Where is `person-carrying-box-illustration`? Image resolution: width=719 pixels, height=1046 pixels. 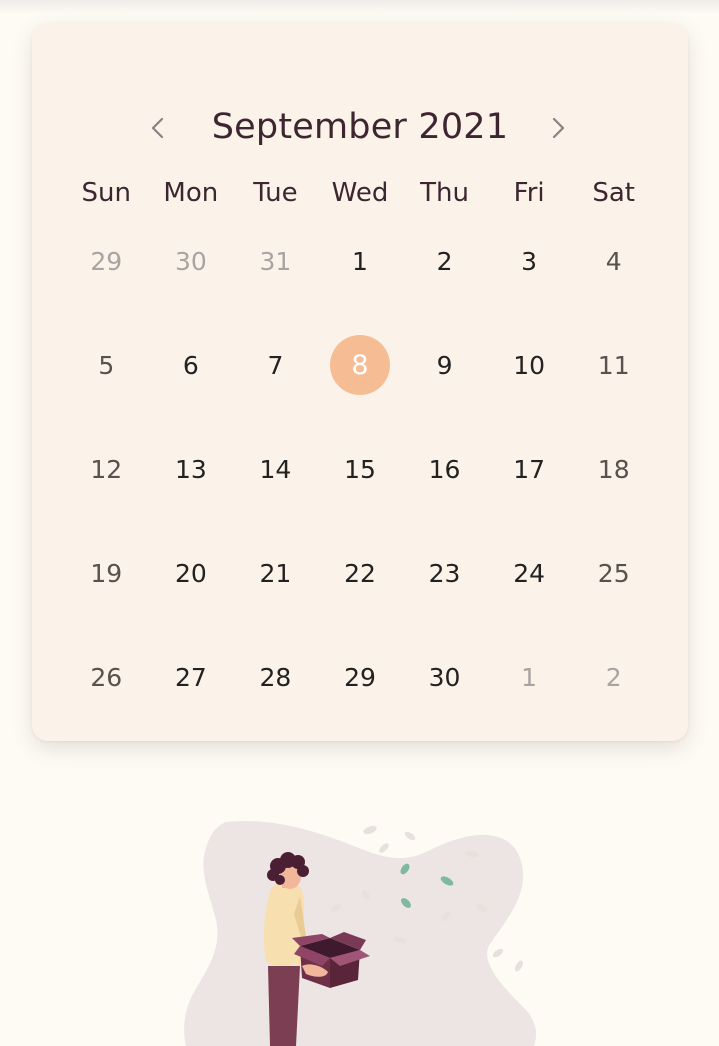 person-carrying-box-illustration is located at coordinates (360, 933).